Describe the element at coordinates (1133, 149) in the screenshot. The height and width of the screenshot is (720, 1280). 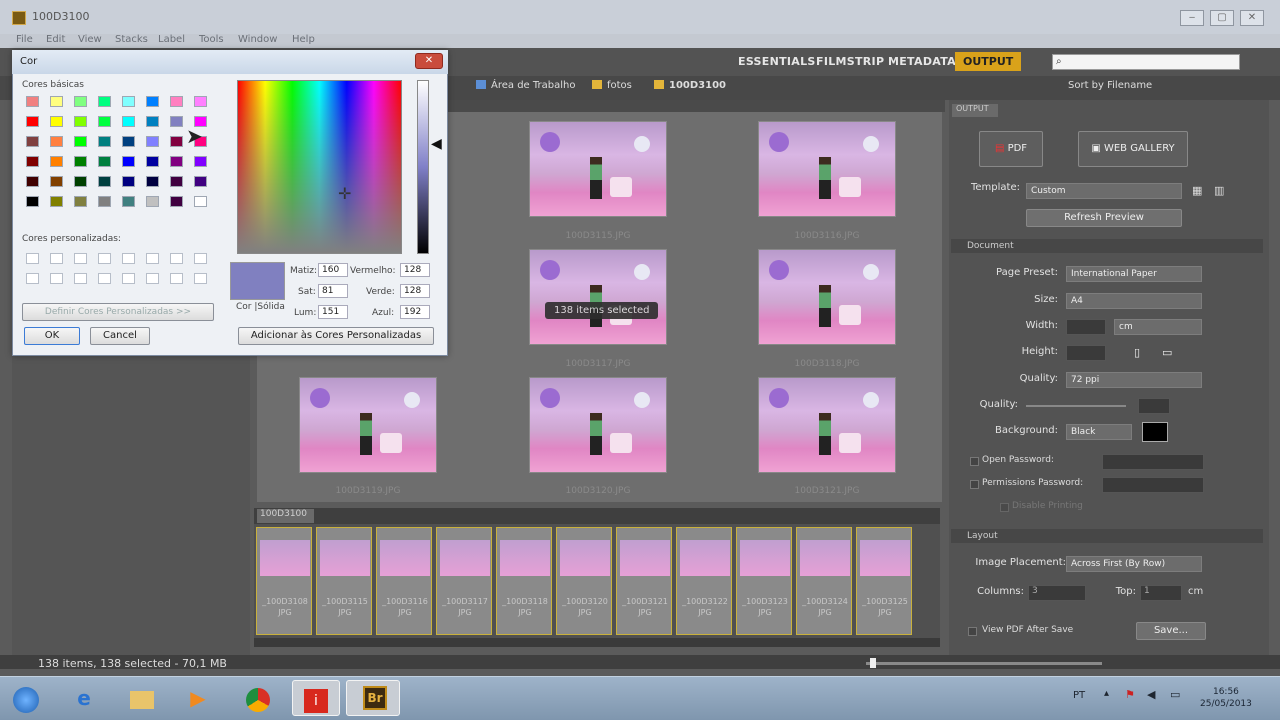
I see `web-gallery-button: ▣ WEB GALLERY` at that location.